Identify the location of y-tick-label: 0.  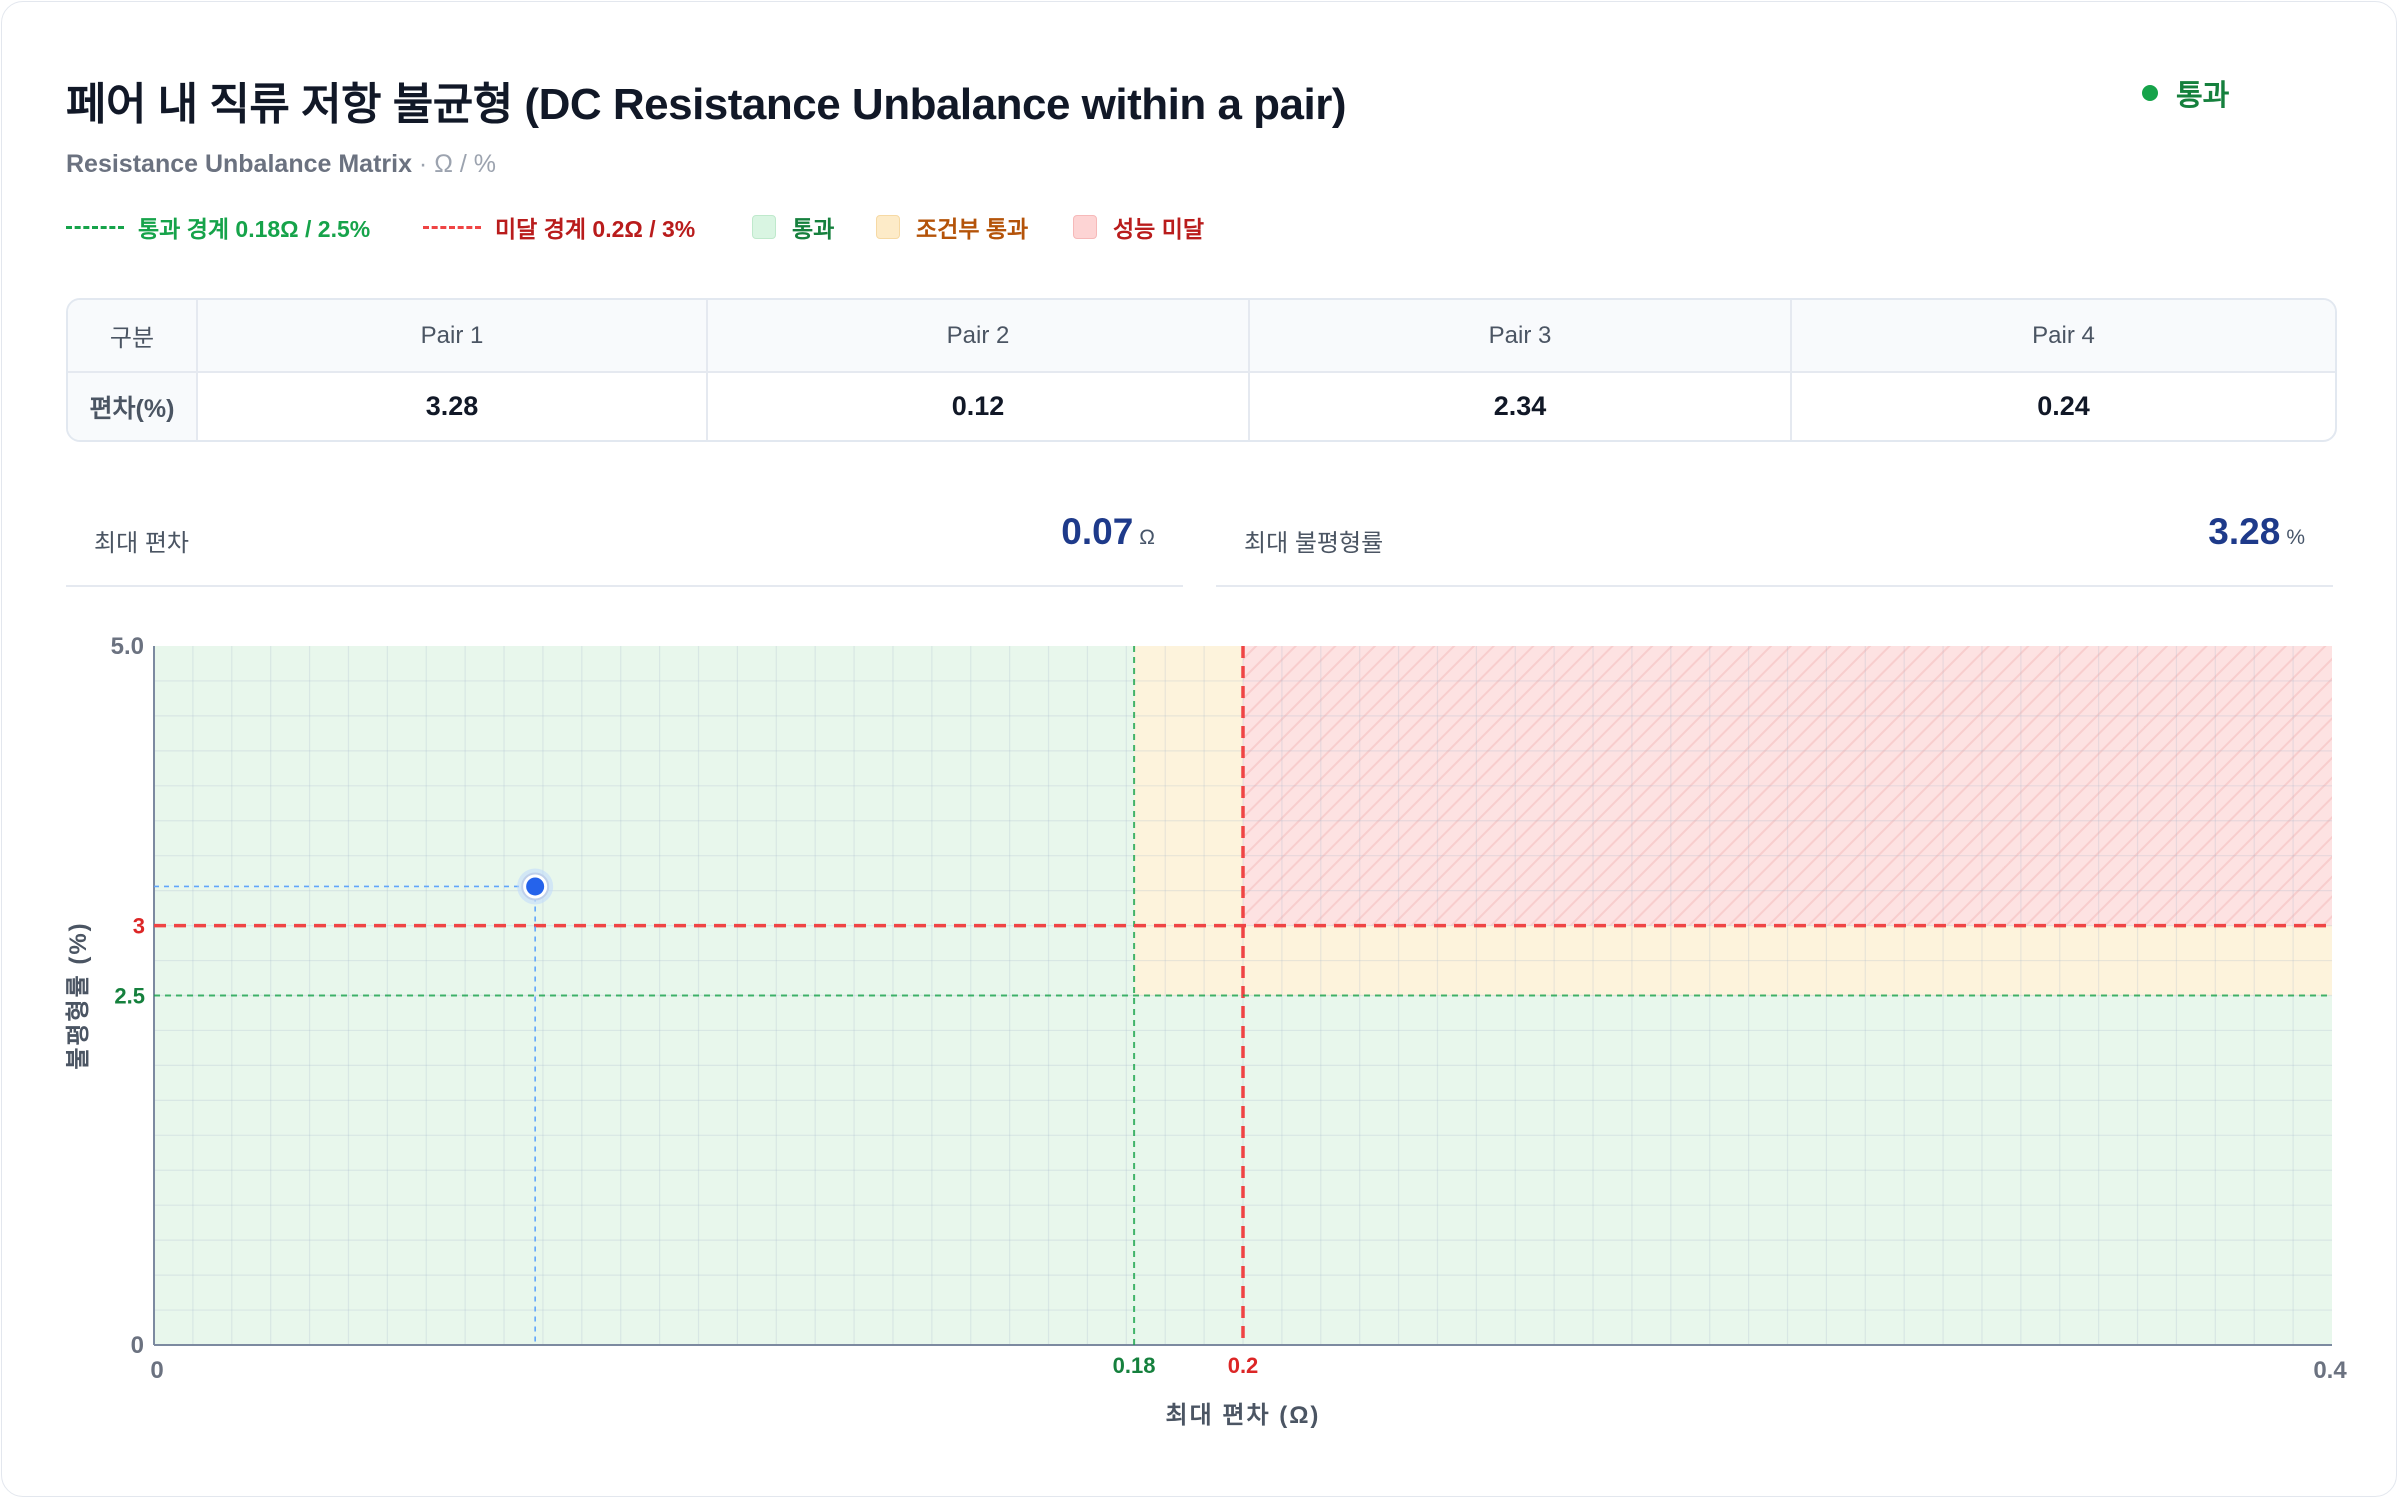
(137, 1345).